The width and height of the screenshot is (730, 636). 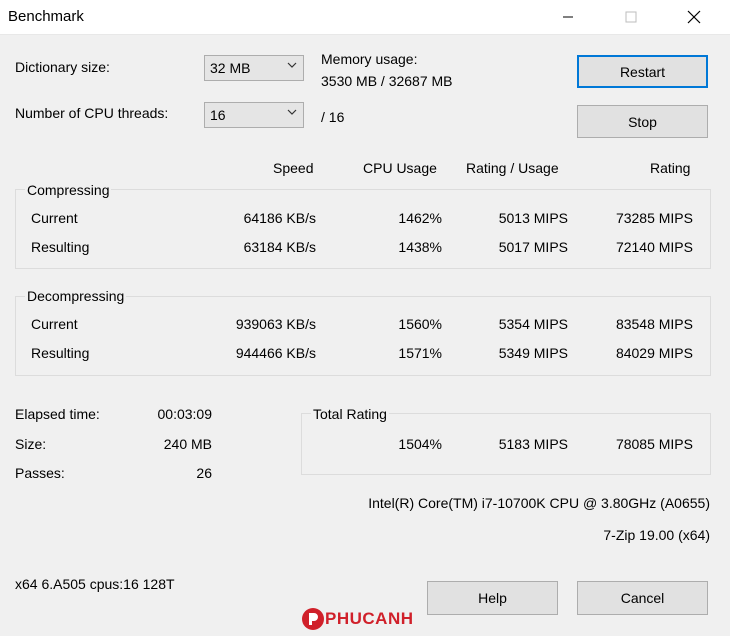 I want to click on maximize-button, so click(x=631, y=17).